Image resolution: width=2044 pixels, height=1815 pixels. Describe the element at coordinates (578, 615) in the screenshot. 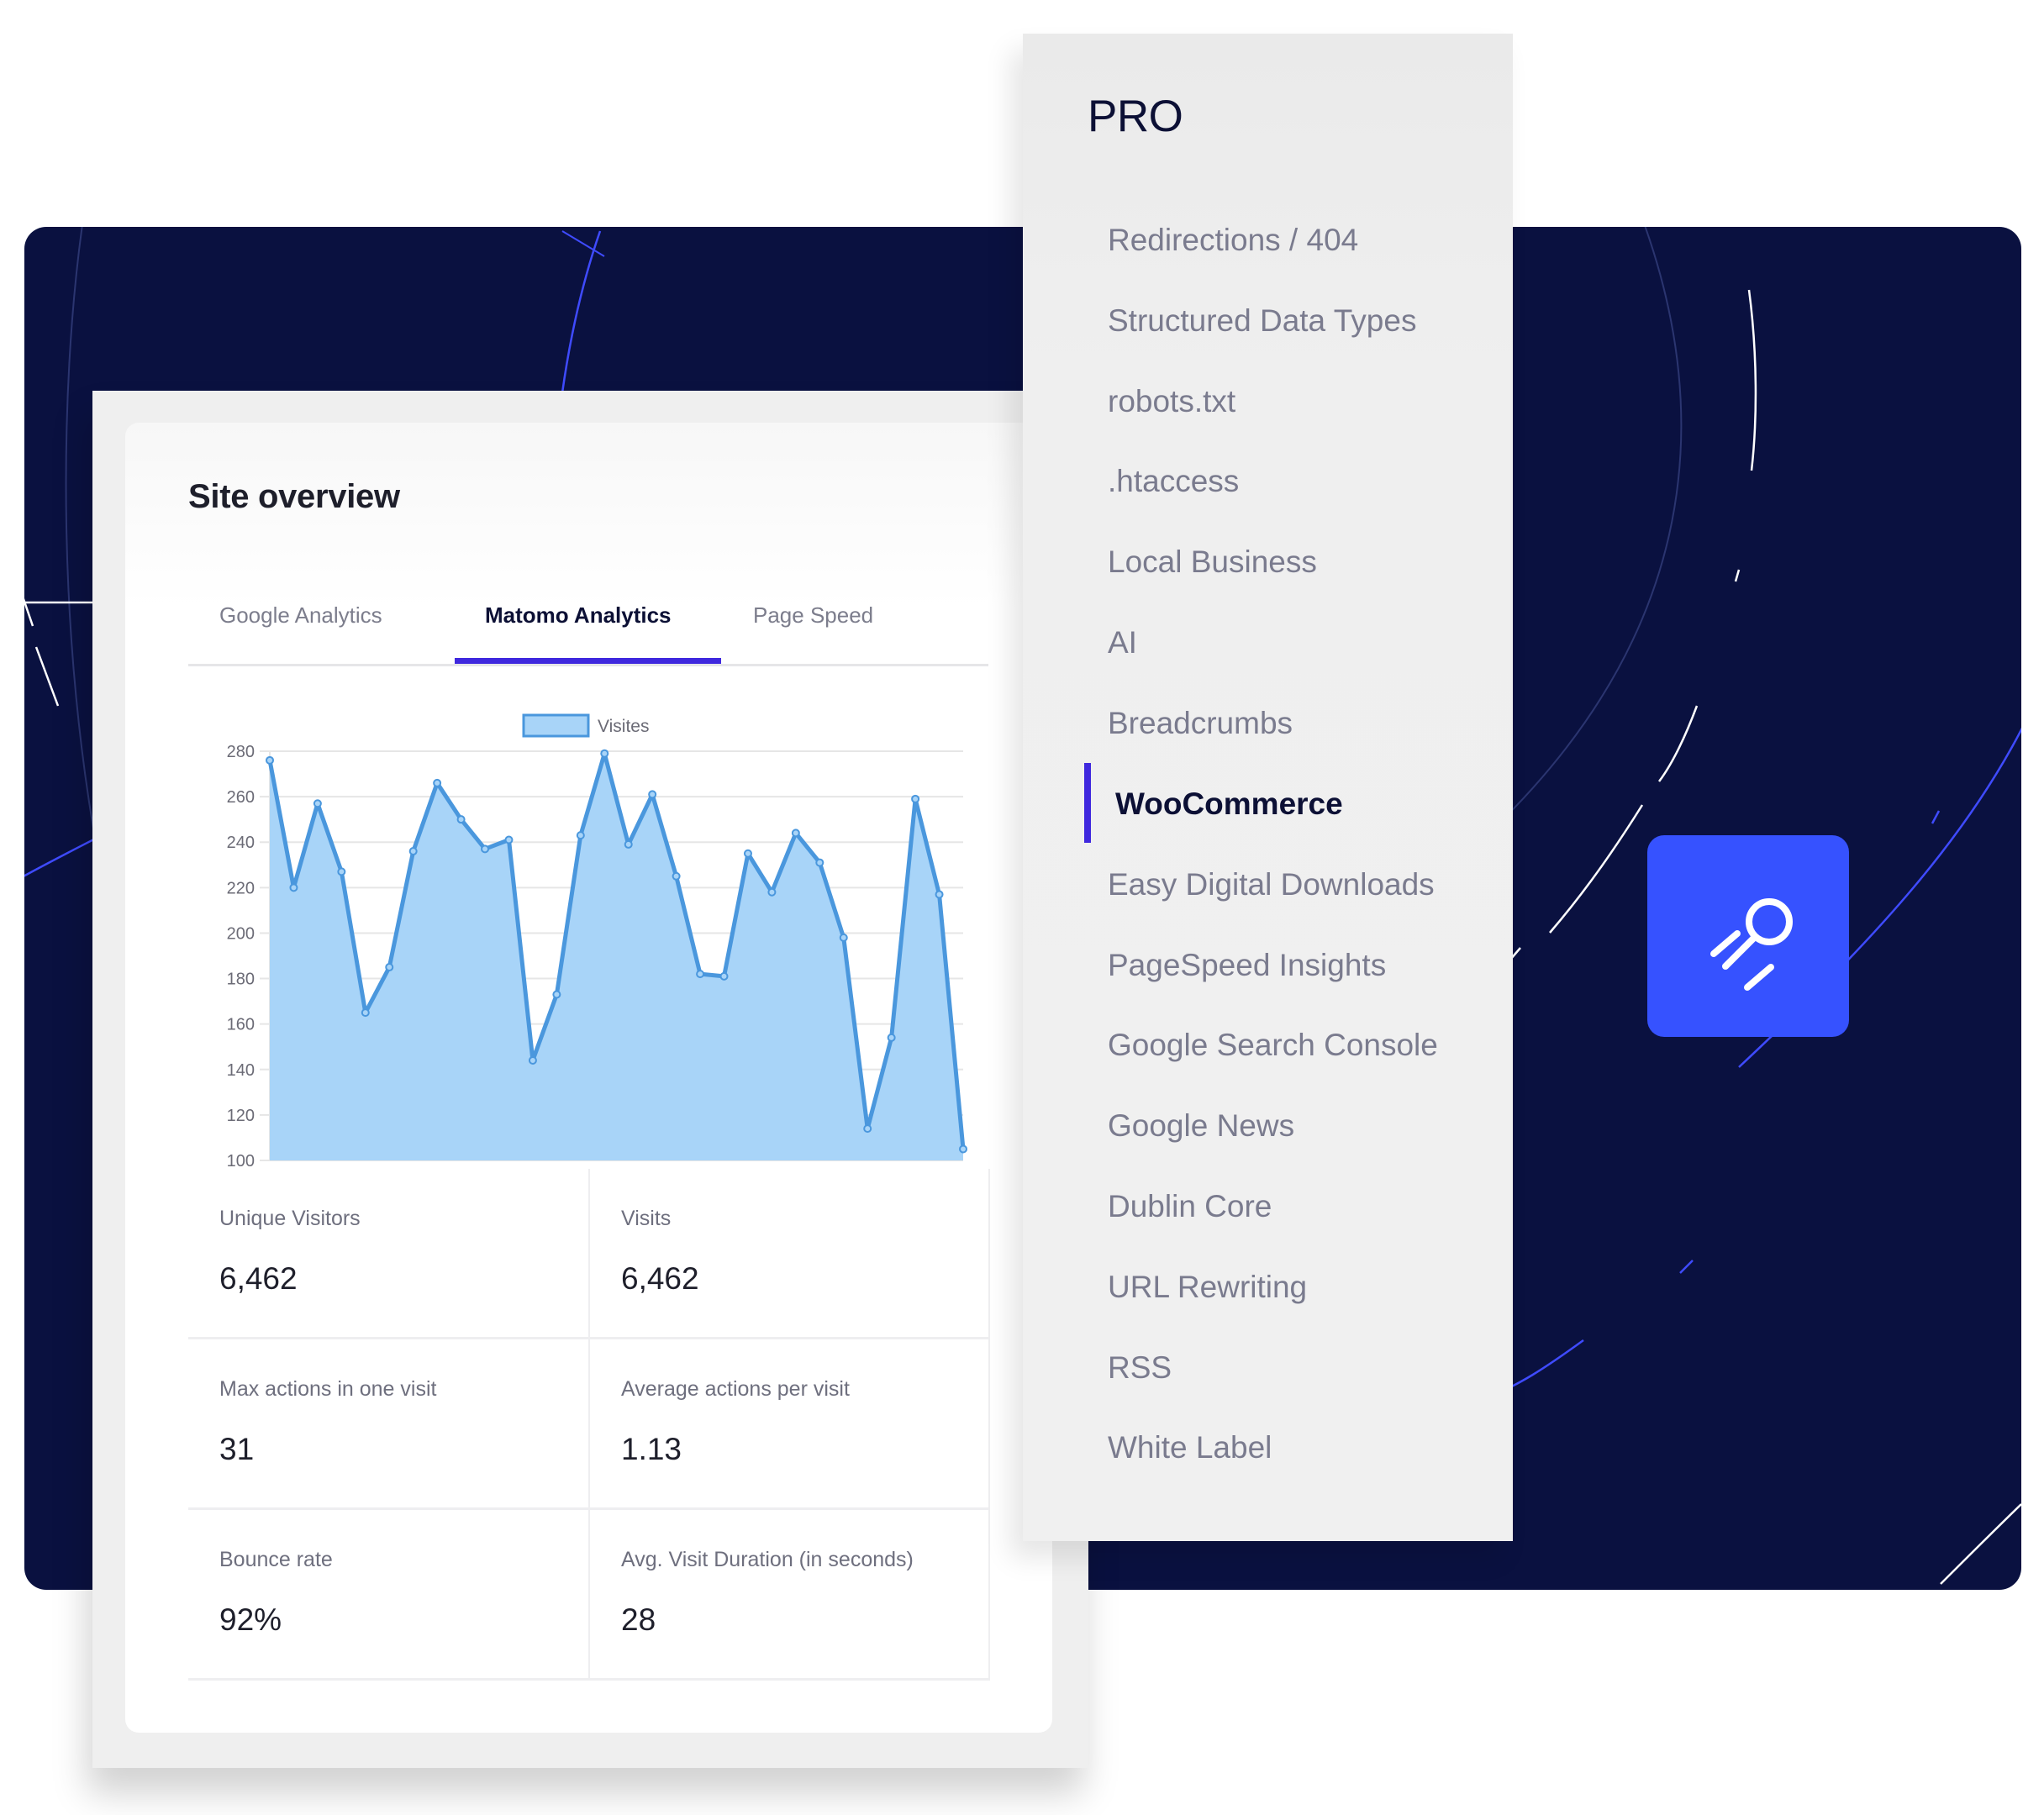

I see `tab-matomo-analytics: Matomo Analytics` at that location.